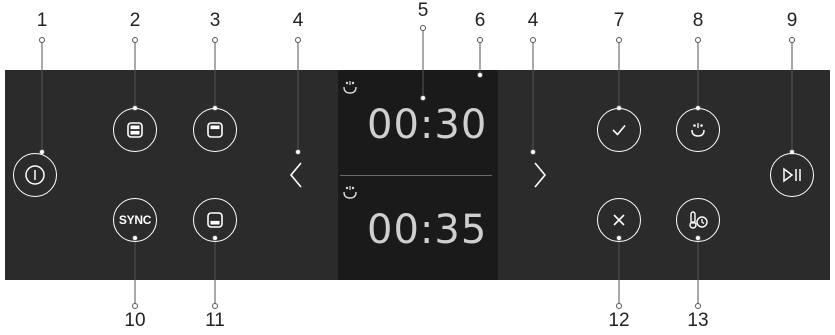 The image size is (835, 335). I want to click on confirm-button, so click(619, 130).